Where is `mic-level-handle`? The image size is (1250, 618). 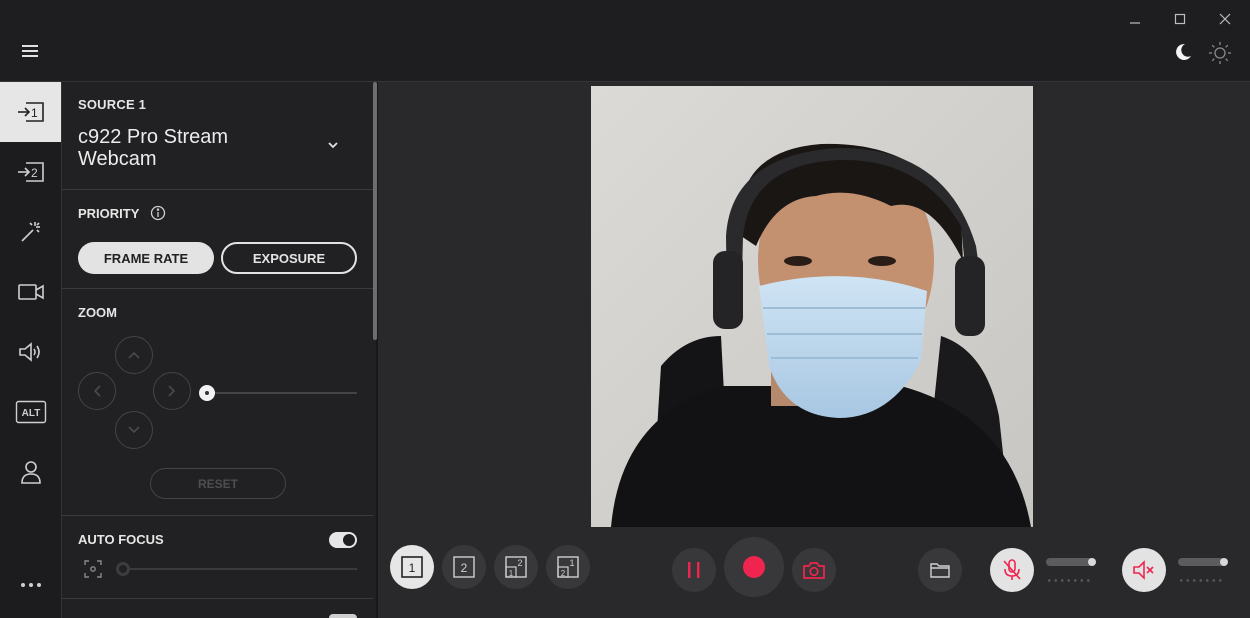 mic-level-handle is located at coordinates (1092, 562).